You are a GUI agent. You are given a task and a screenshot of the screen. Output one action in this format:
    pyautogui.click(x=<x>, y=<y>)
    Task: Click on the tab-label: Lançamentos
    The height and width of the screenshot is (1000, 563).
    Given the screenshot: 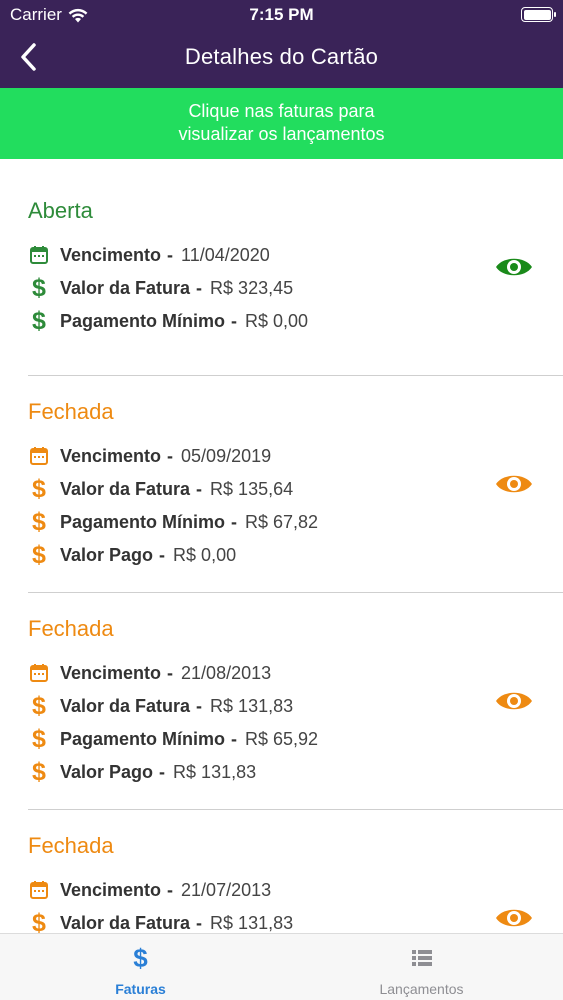 What is the action you would take?
    pyautogui.click(x=421, y=989)
    